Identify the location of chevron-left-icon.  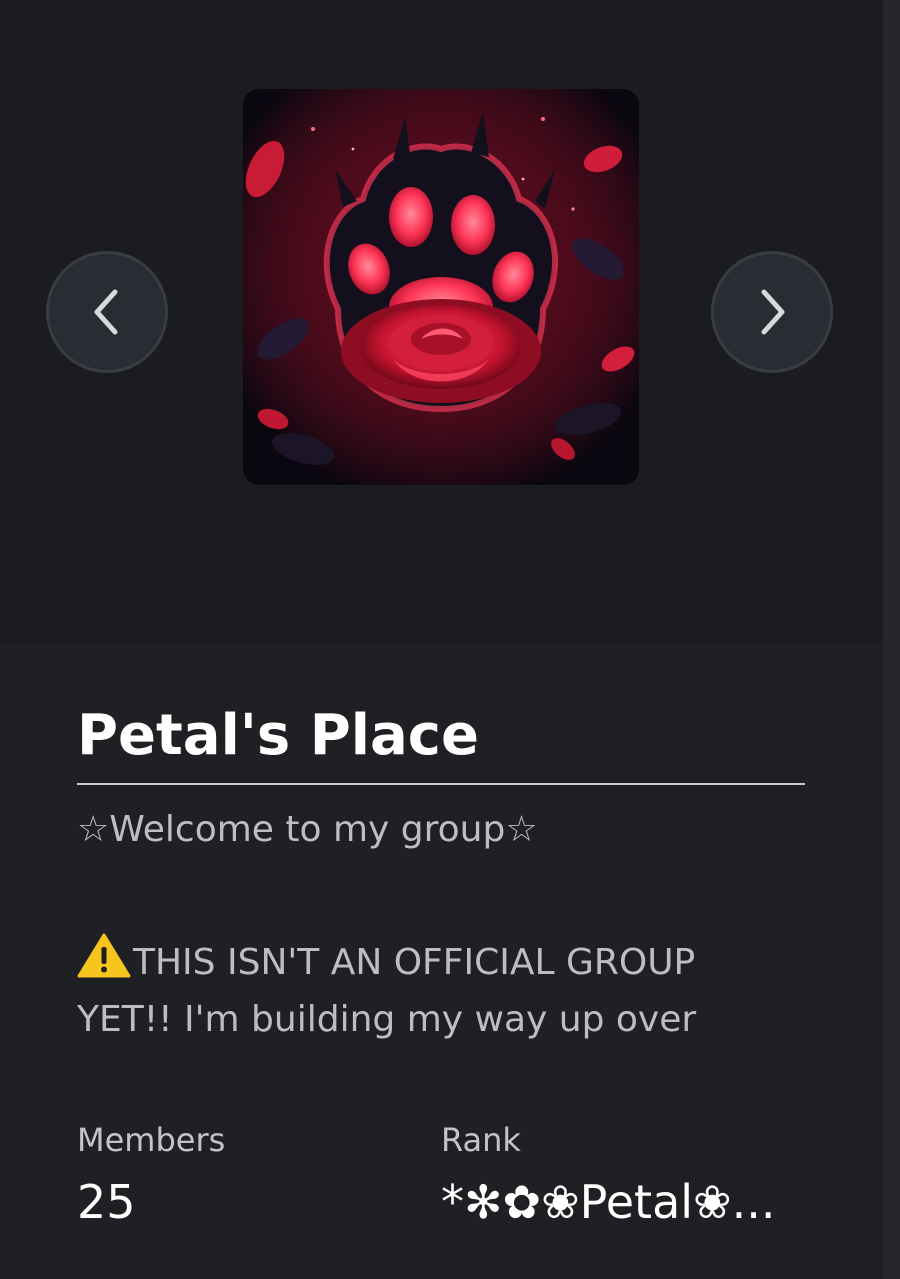
(106, 312).